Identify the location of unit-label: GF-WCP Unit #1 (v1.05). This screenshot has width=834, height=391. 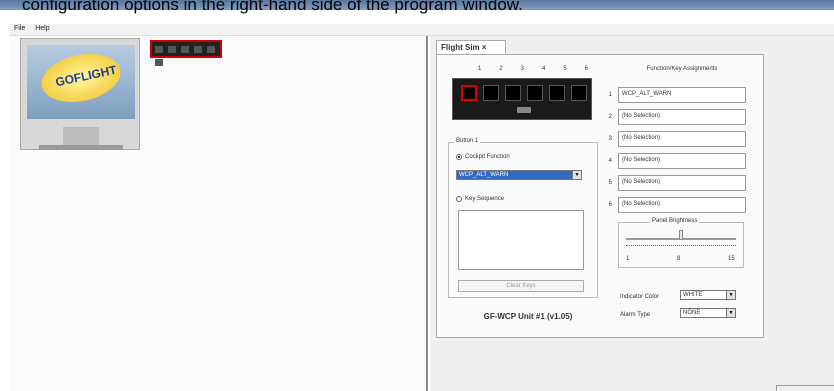
(528, 316).